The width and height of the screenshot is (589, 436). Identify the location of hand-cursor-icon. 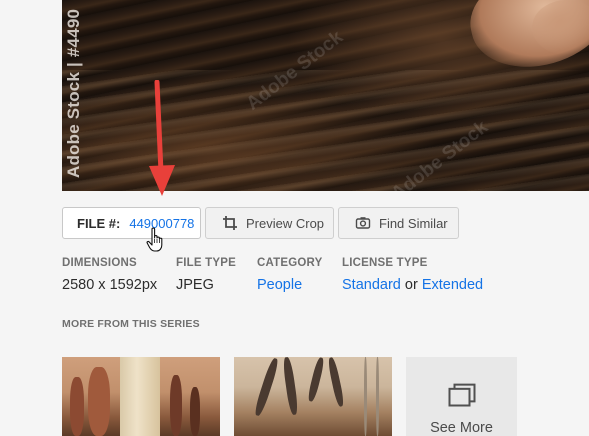
(154, 239).